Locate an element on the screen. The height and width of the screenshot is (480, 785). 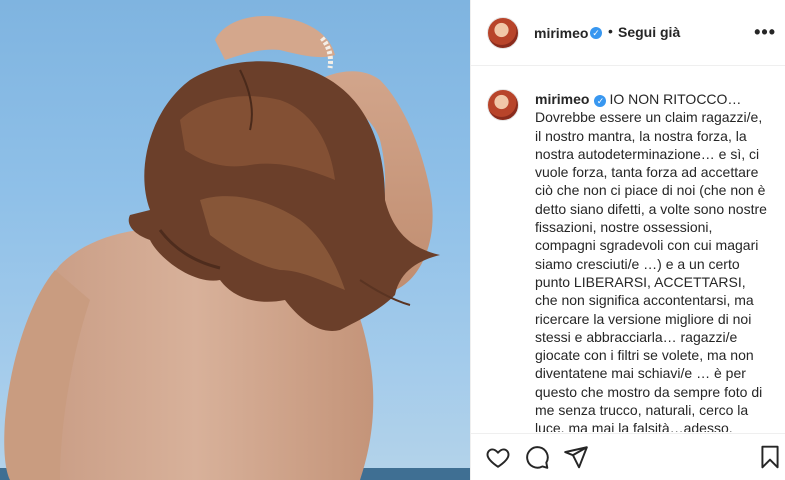
paper-plane-icon is located at coordinates (576, 457).